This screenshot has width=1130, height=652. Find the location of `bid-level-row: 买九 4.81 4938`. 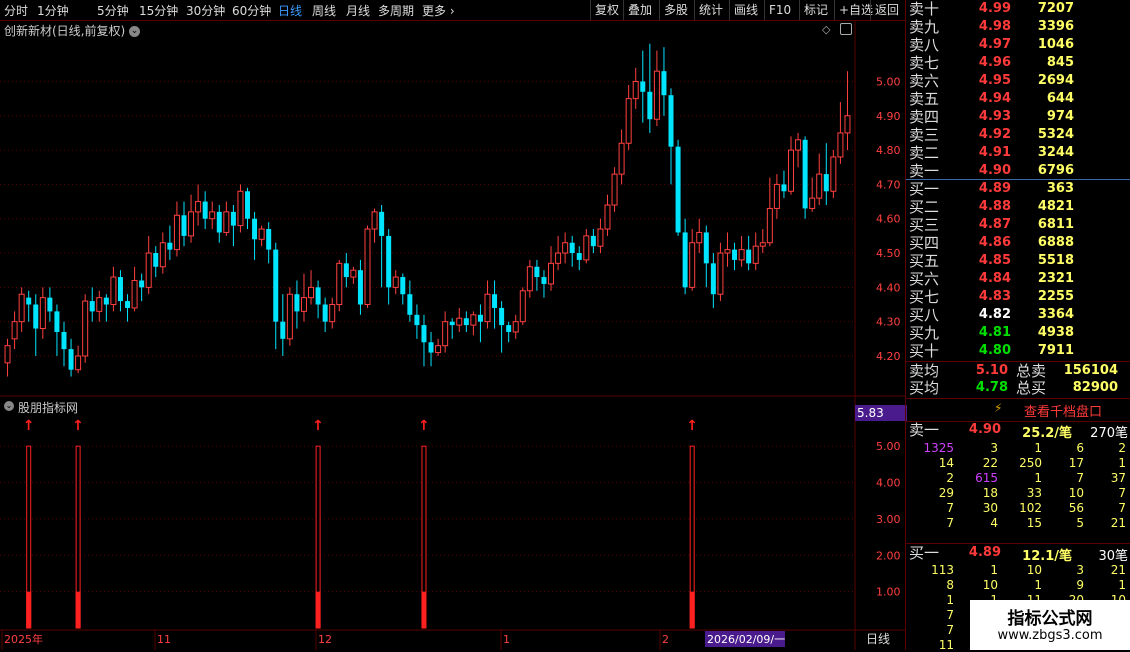

bid-level-row: 买九 4.81 4938 is located at coordinates (1018, 333).